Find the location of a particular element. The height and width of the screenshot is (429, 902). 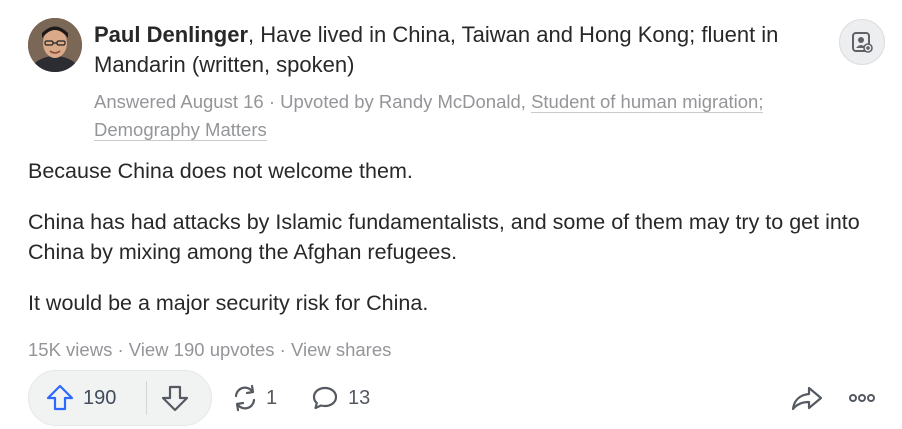

comment-button: 13 is located at coordinates (340, 398).